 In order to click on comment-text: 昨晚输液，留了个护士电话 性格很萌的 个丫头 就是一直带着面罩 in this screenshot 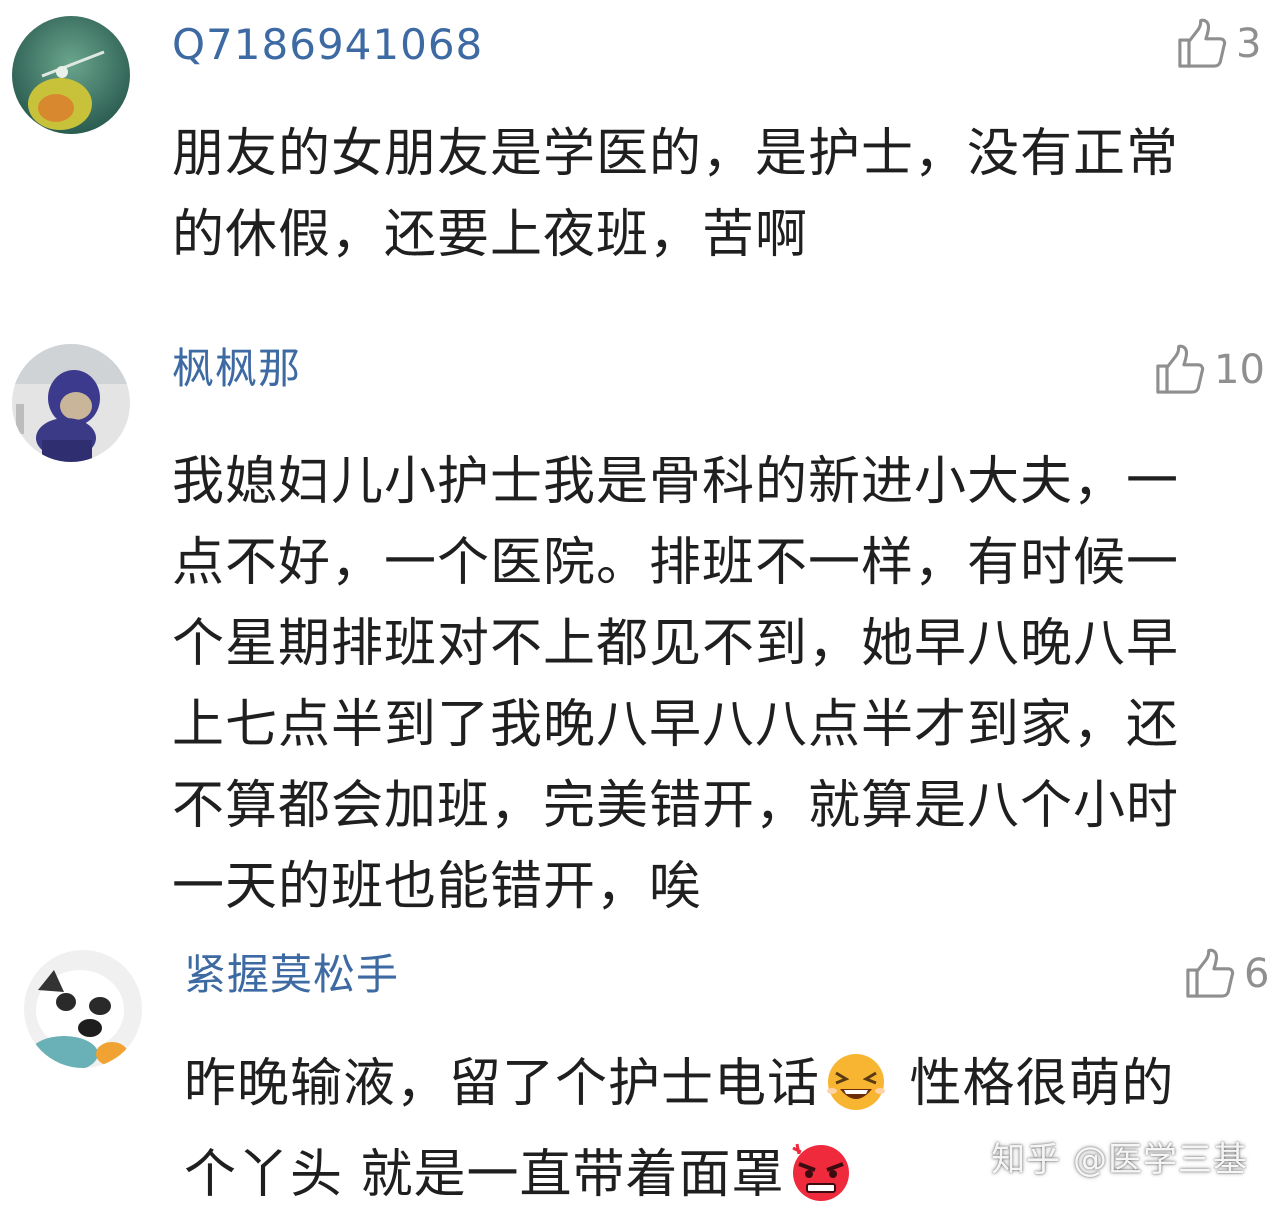, I will do `click(679, 1135)`.